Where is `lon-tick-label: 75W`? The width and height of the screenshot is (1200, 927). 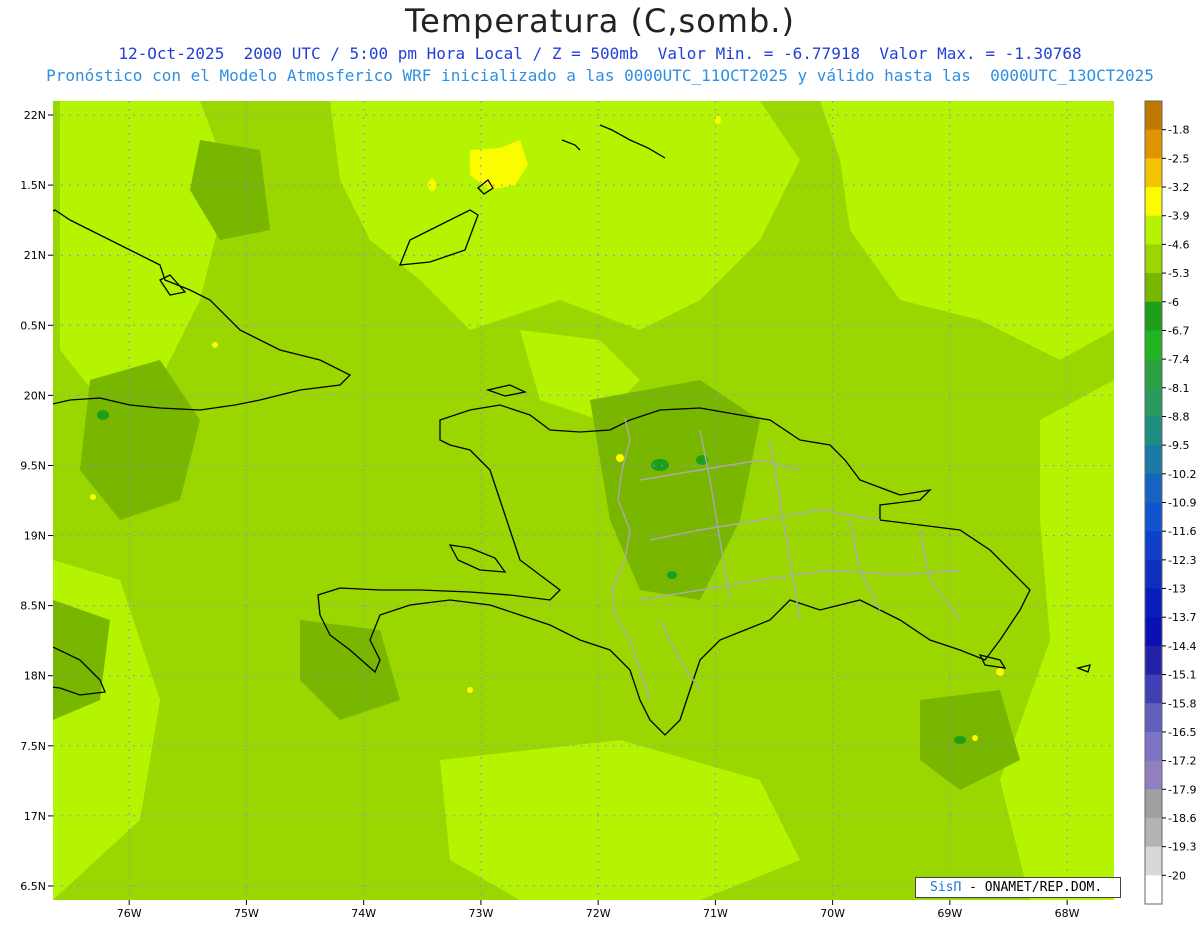
lon-tick-label: 75W is located at coordinates (246, 913).